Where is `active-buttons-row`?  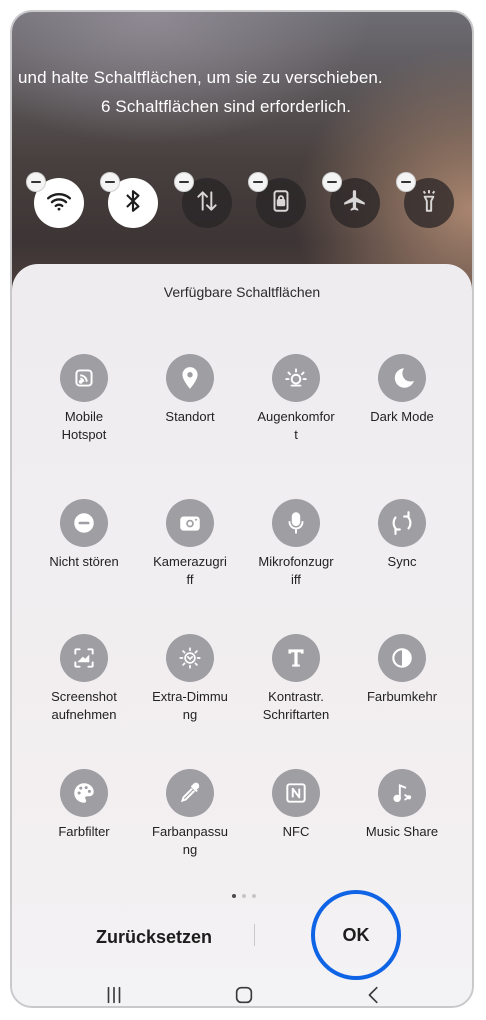 active-buttons-row is located at coordinates (242, 207).